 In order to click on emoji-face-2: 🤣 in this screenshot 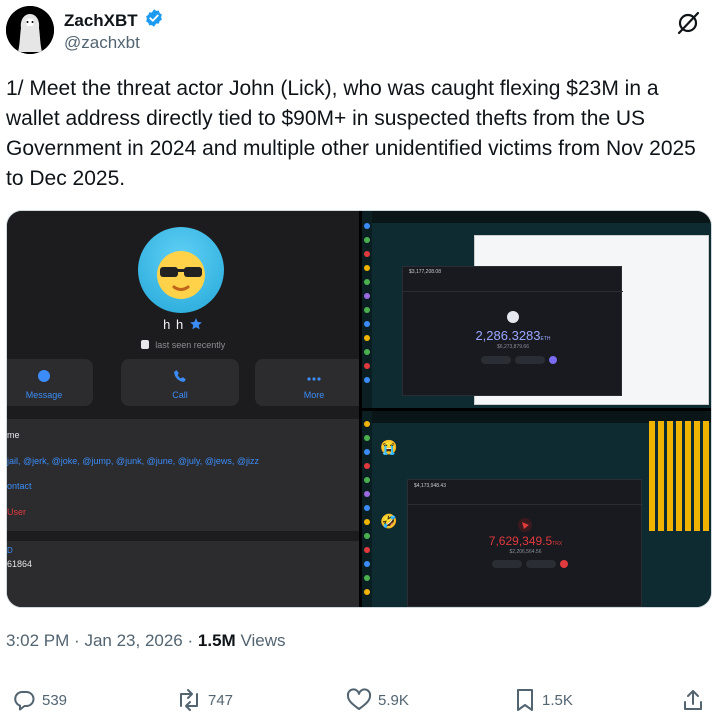, I will do `click(389, 521)`.